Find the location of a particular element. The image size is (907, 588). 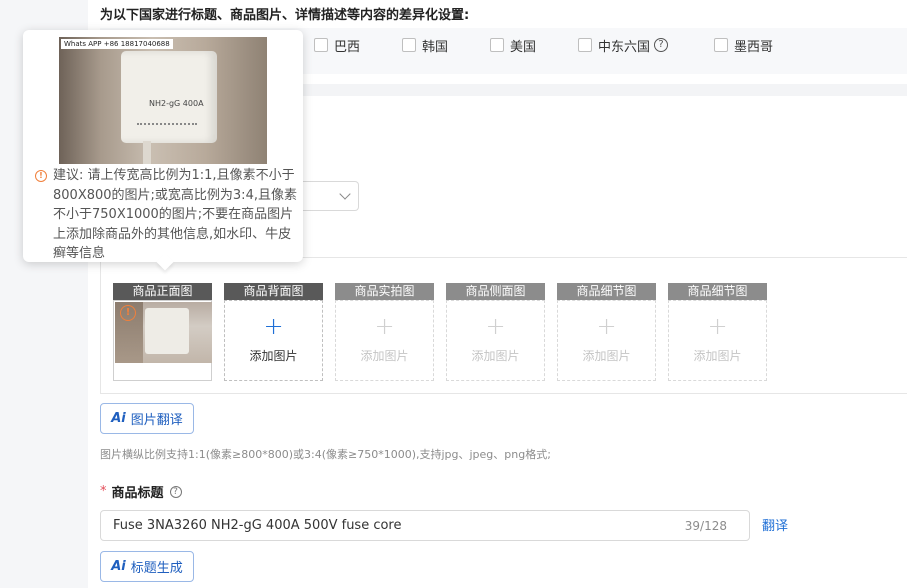

fuse-label: NH2-gG 400A is located at coordinates (176, 103).